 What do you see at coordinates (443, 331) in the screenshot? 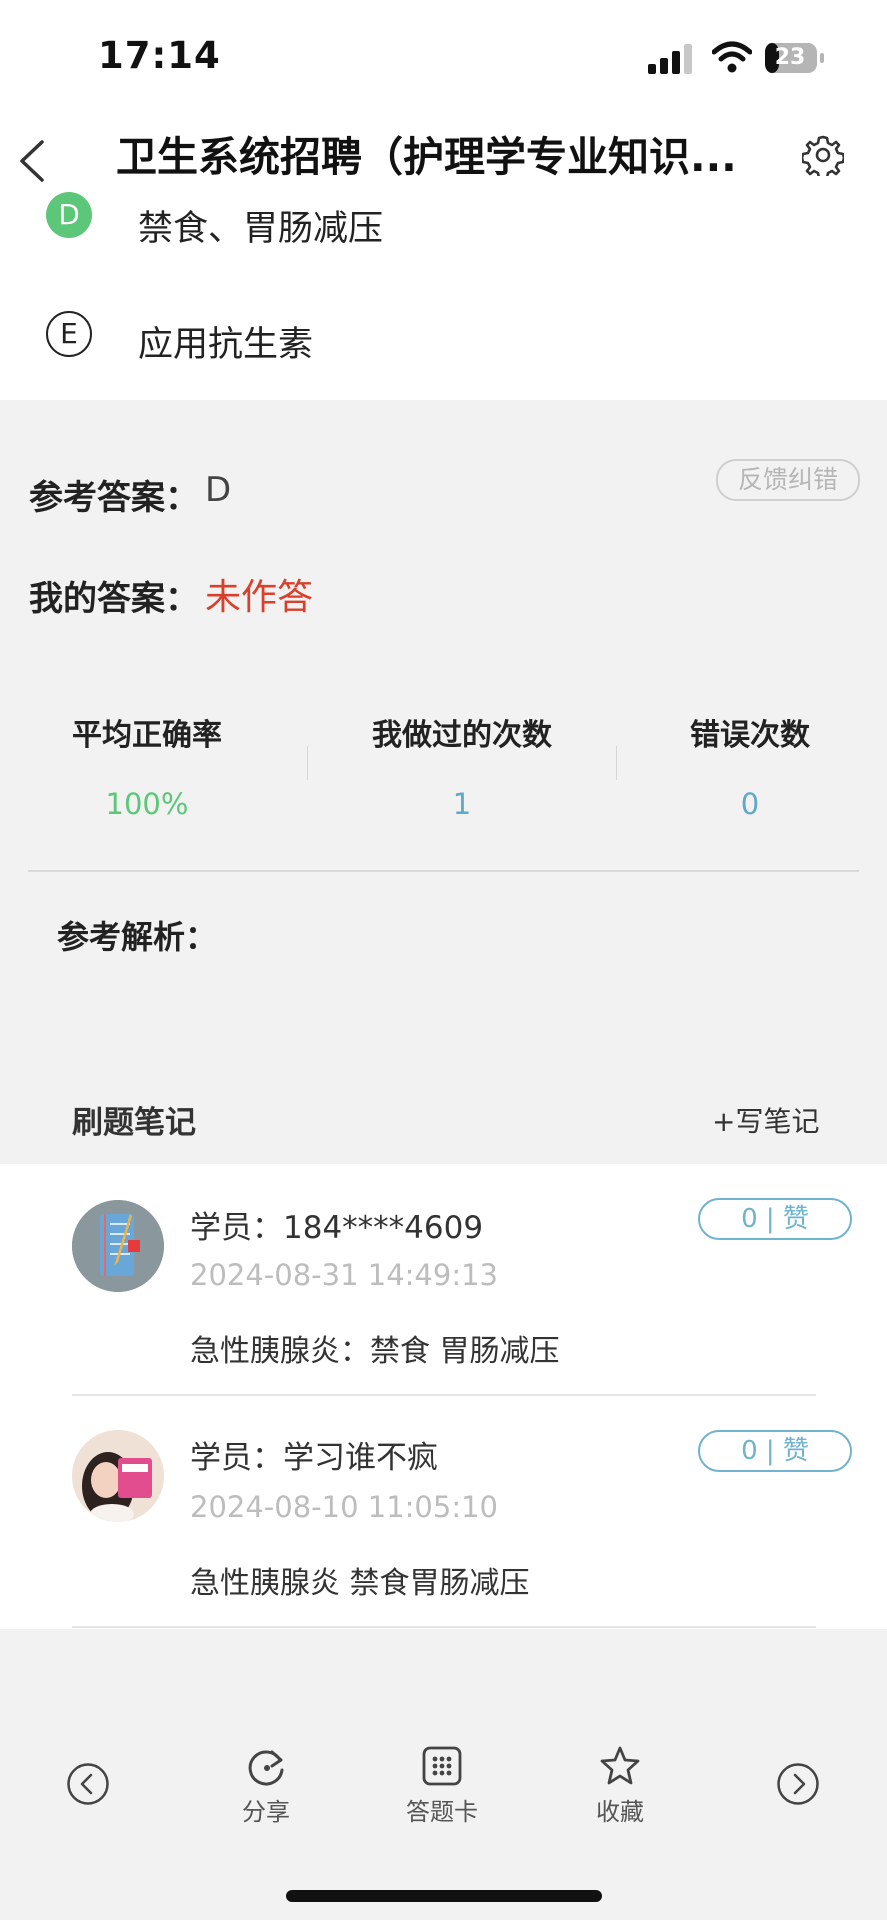
I see `option-e: E 应用抗生素` at bounding box center [443, 331].